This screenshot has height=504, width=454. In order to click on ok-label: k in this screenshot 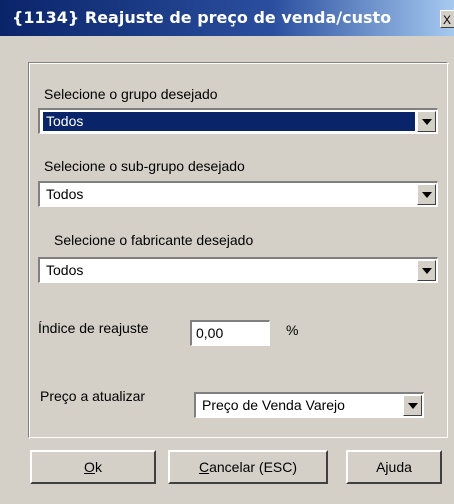, I will do `click(98, 467)`.